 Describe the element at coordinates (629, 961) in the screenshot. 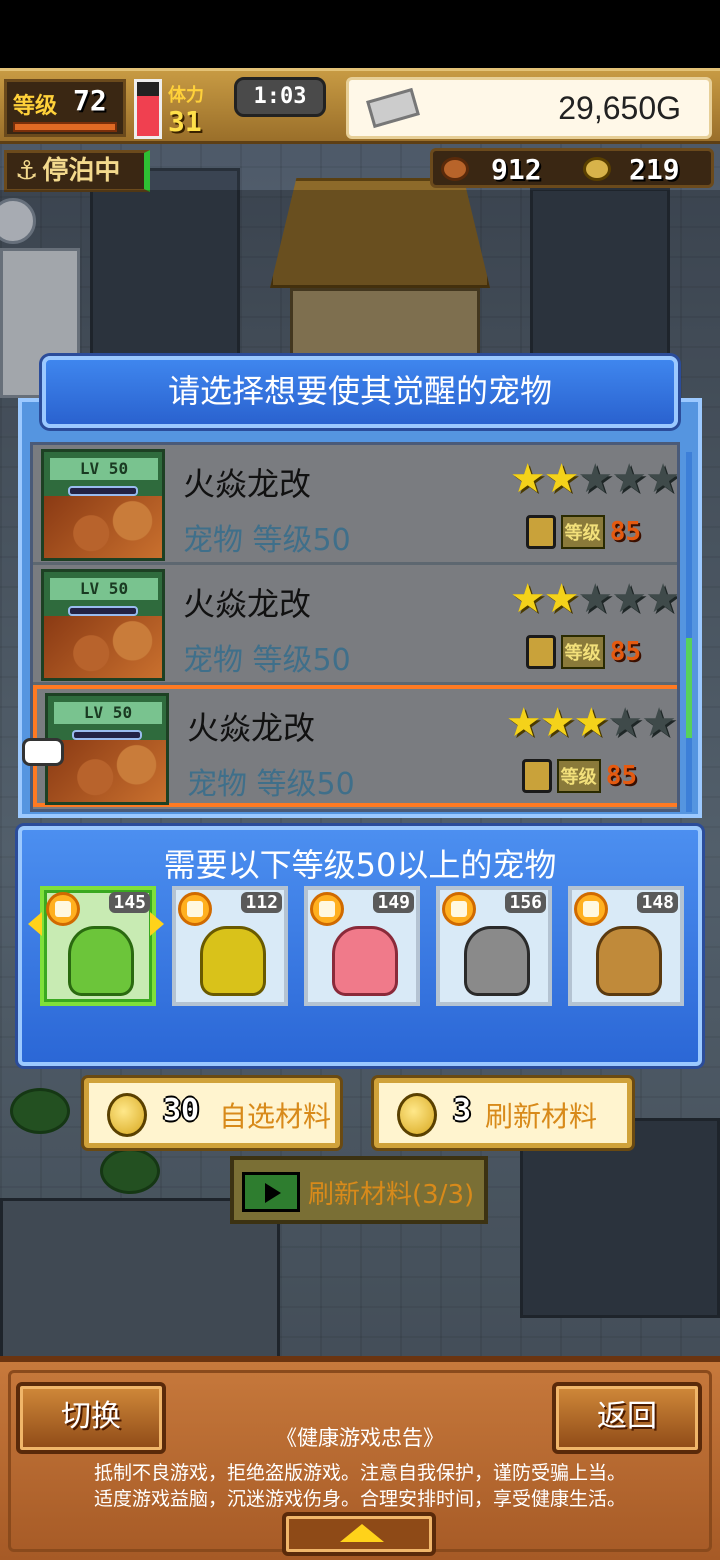

I see `dinosaur-sprite` at that location.